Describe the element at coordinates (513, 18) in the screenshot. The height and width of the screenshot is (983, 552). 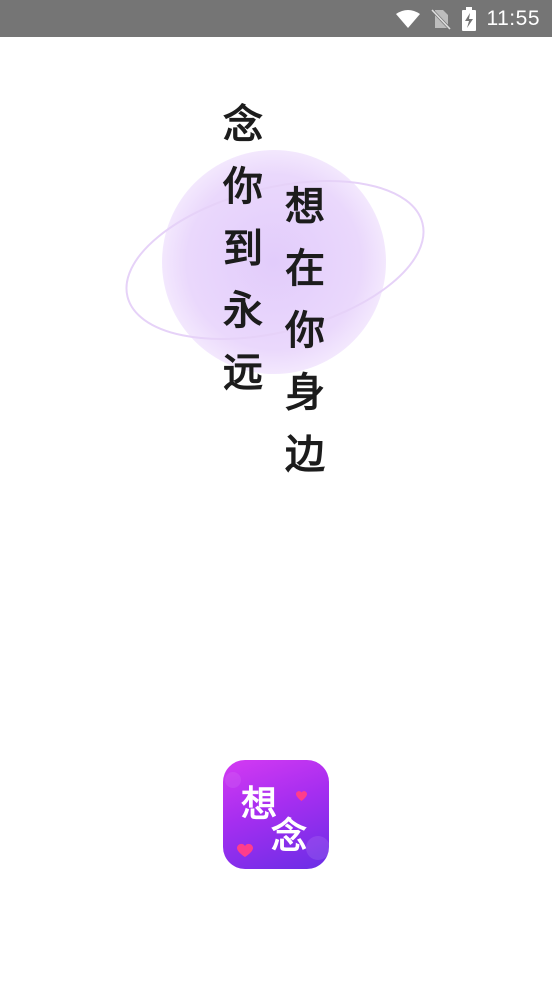
I see `status-time: 11:55` at that location.